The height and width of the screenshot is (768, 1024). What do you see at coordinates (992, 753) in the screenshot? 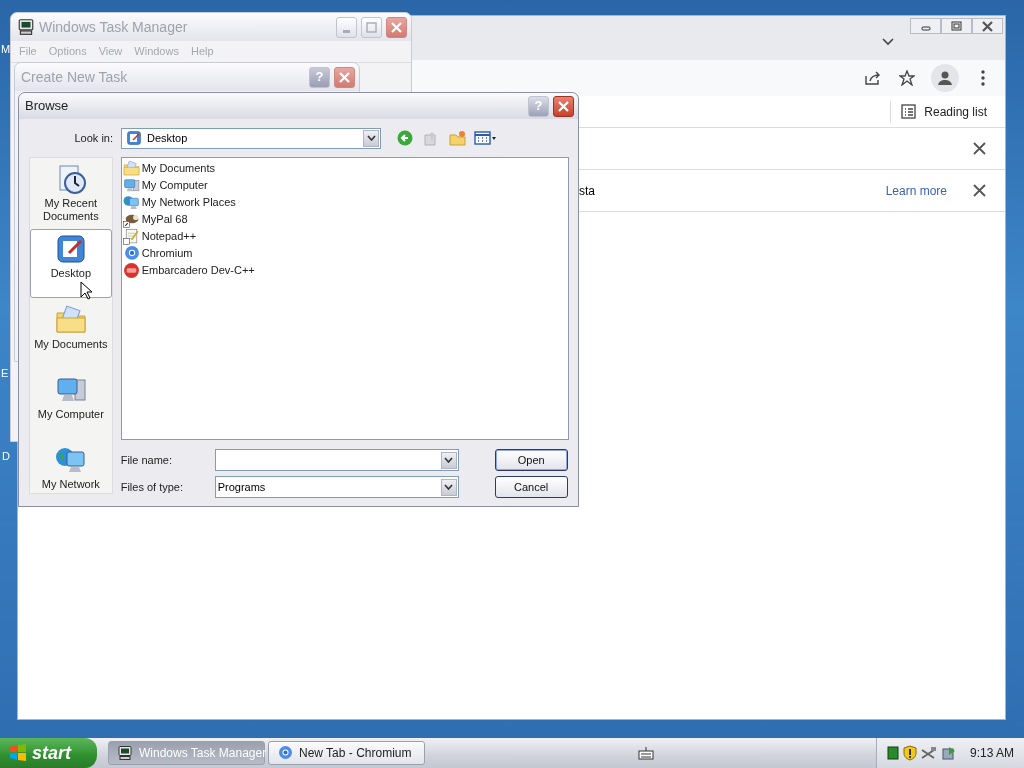
I see `clock: 9:13 AM` at bounding box center [992, 753].